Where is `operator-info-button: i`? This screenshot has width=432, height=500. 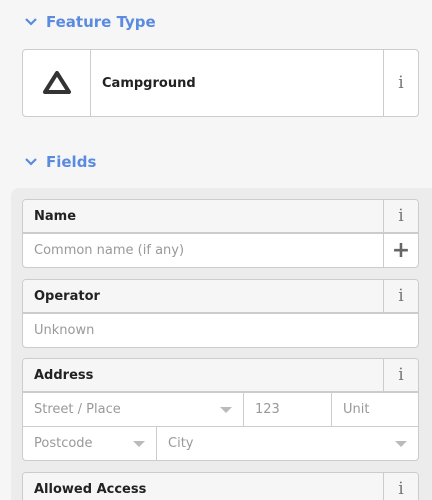 operator-info-button: i is located at coordinates (400, 296).